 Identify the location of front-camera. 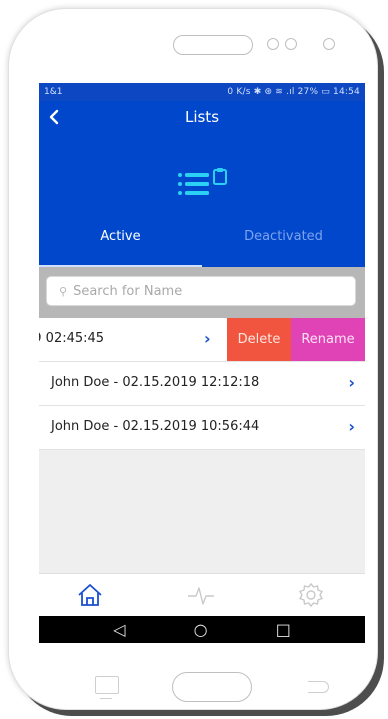
(329, 44).